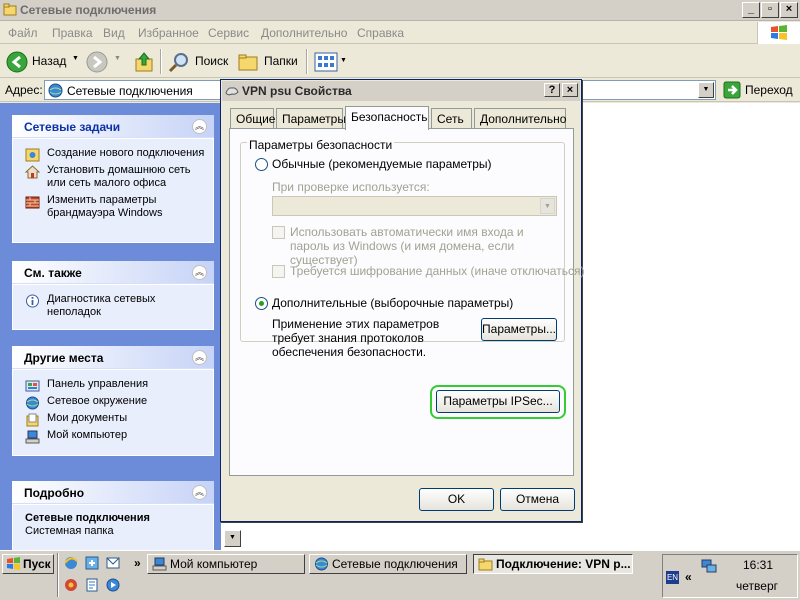  I want to click on menu-advanced: Дополнительно, so click(304, 33).